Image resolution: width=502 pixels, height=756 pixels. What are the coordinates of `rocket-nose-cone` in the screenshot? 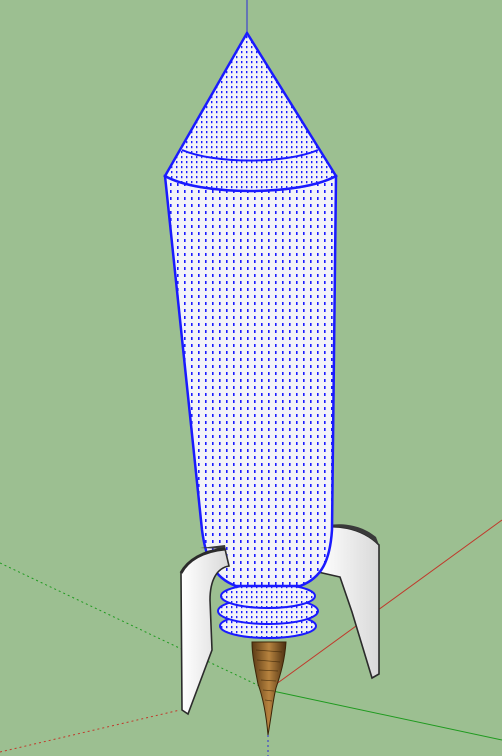 It's located at (250, 111).